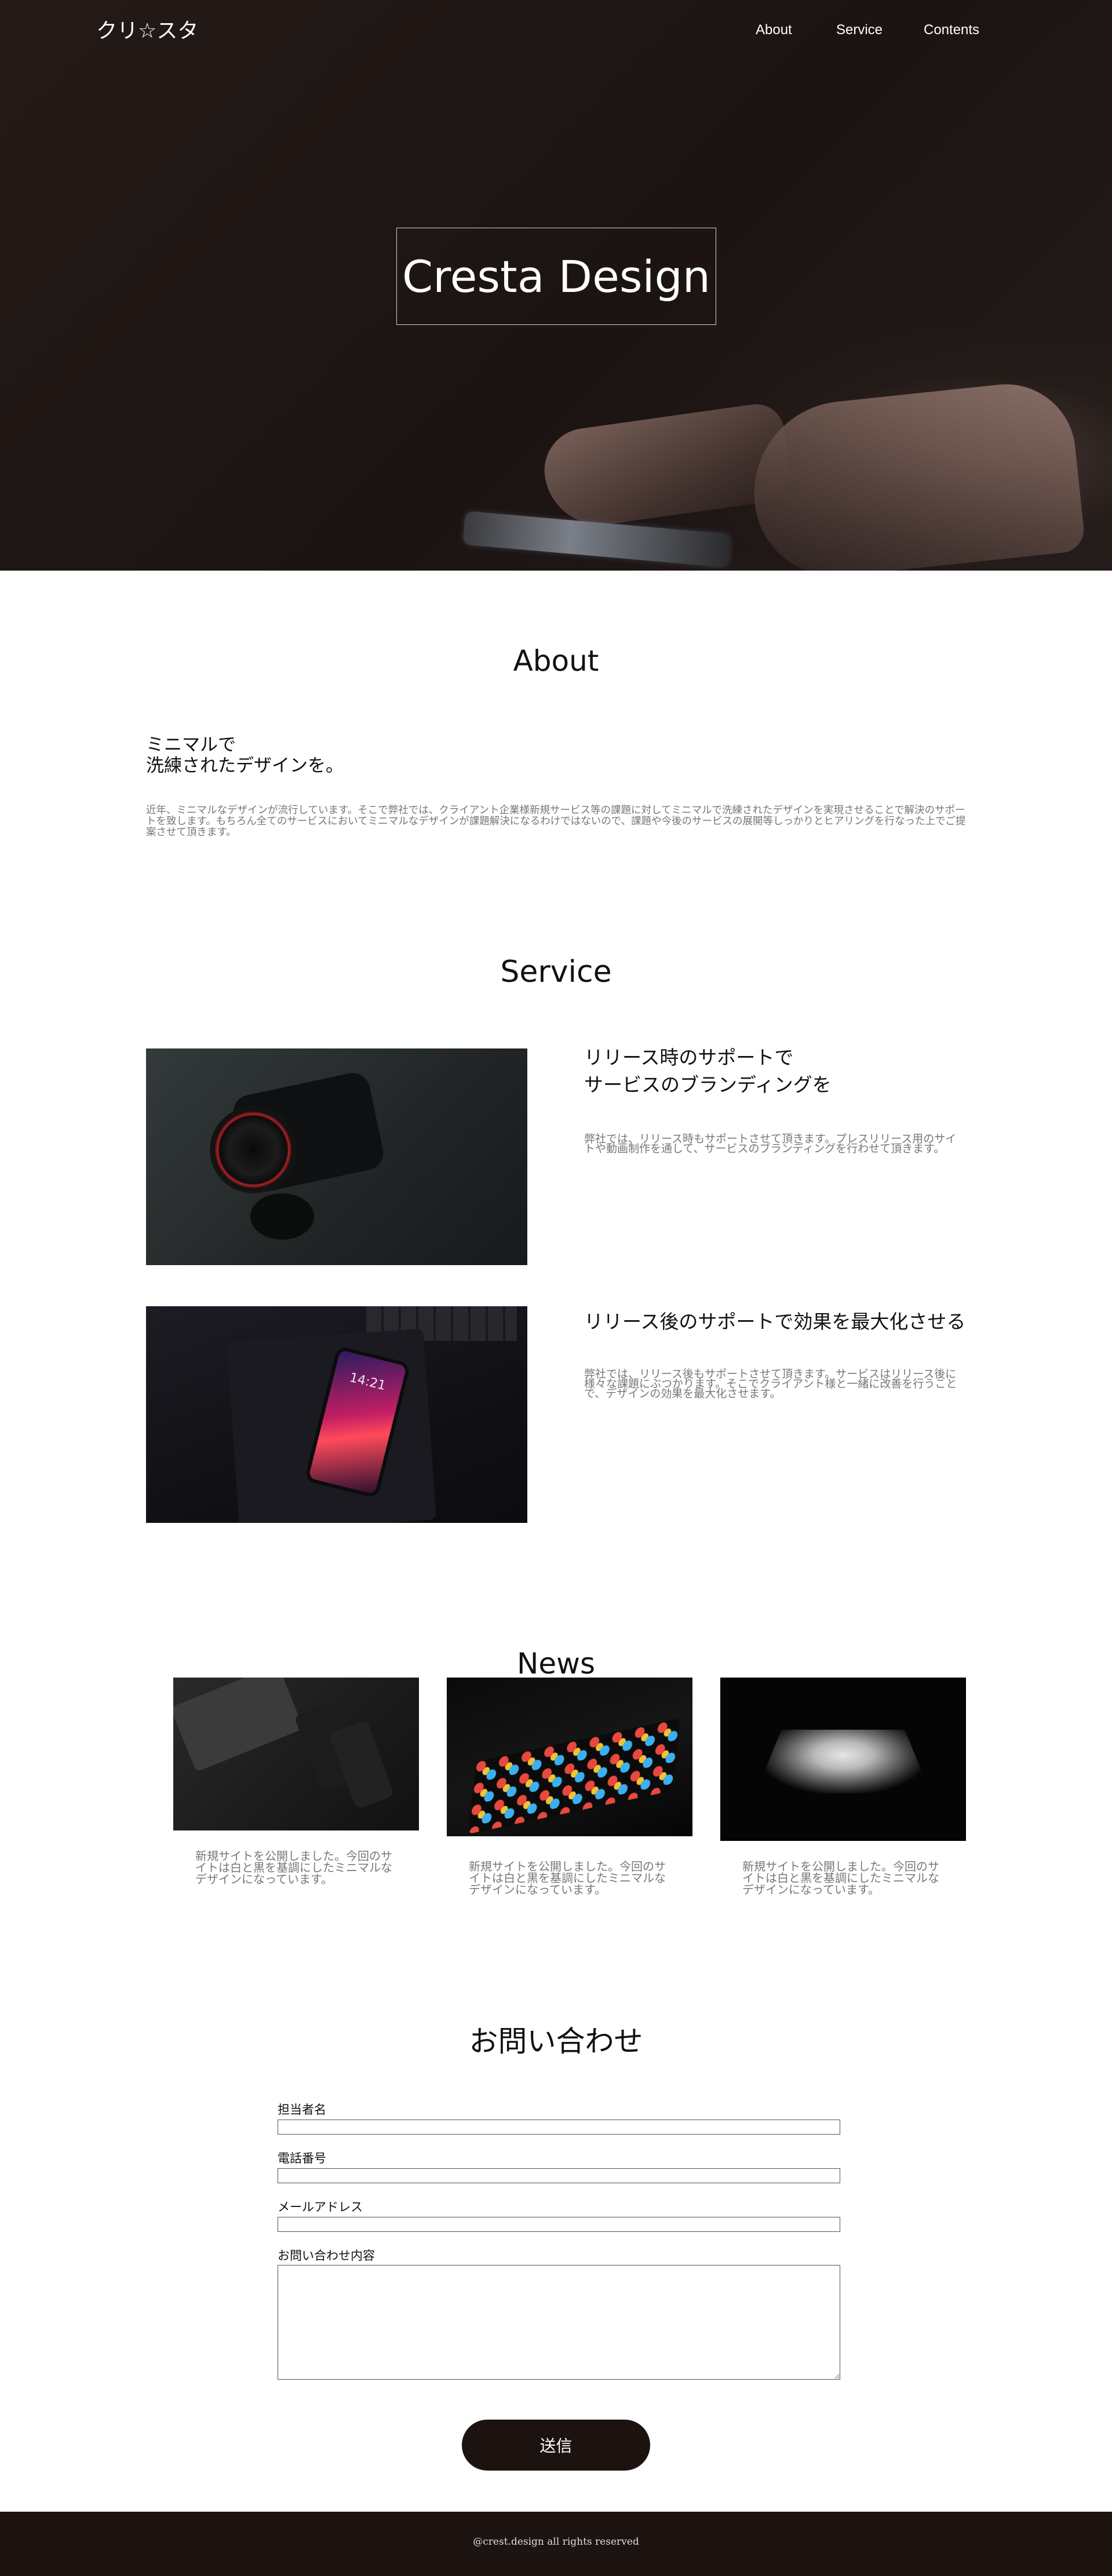  Describe the element at coordinates (574, 1776) in the screenshot. I see `app-grid-shape` at that location.